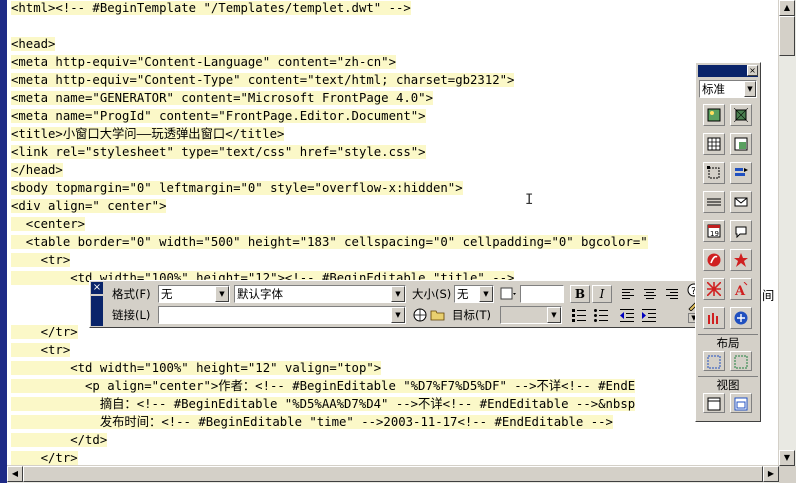 The height and width of the screenshot is (483, 796). I want to click on italic-button: I, so click(602, 294).